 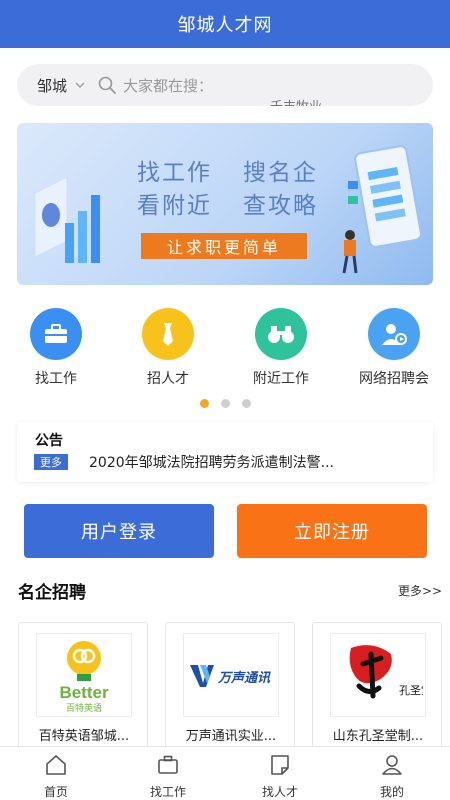 I want to click on register-button: 立即注册, so click(x=332, y=531).